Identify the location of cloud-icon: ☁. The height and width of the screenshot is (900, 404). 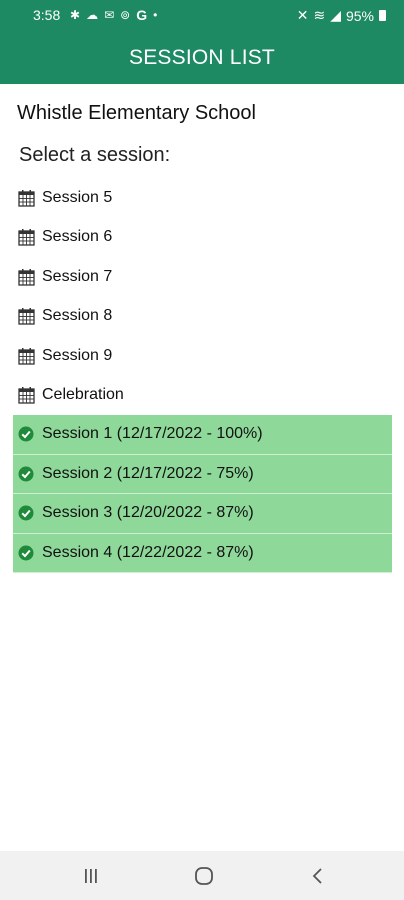
(92, 15).